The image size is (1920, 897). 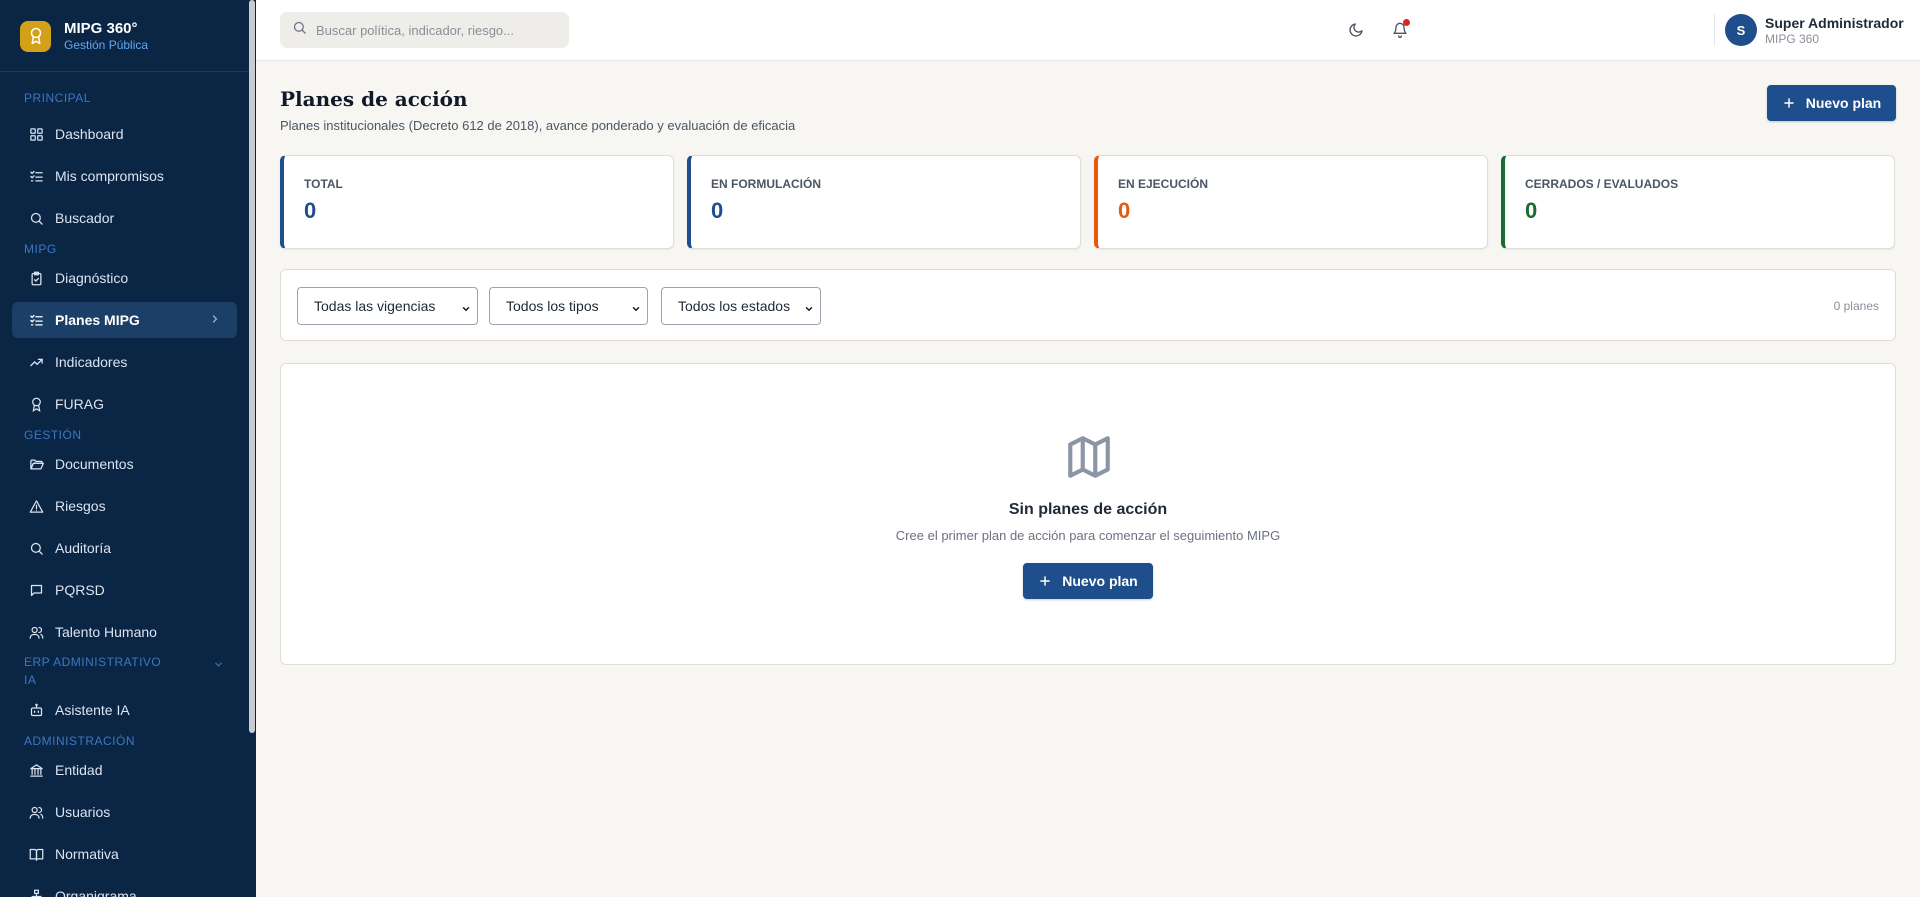 What do you see at coordinates (1406, 22) in the screenshot?
I see `notification-dot` at bounding box center [1406, 22].